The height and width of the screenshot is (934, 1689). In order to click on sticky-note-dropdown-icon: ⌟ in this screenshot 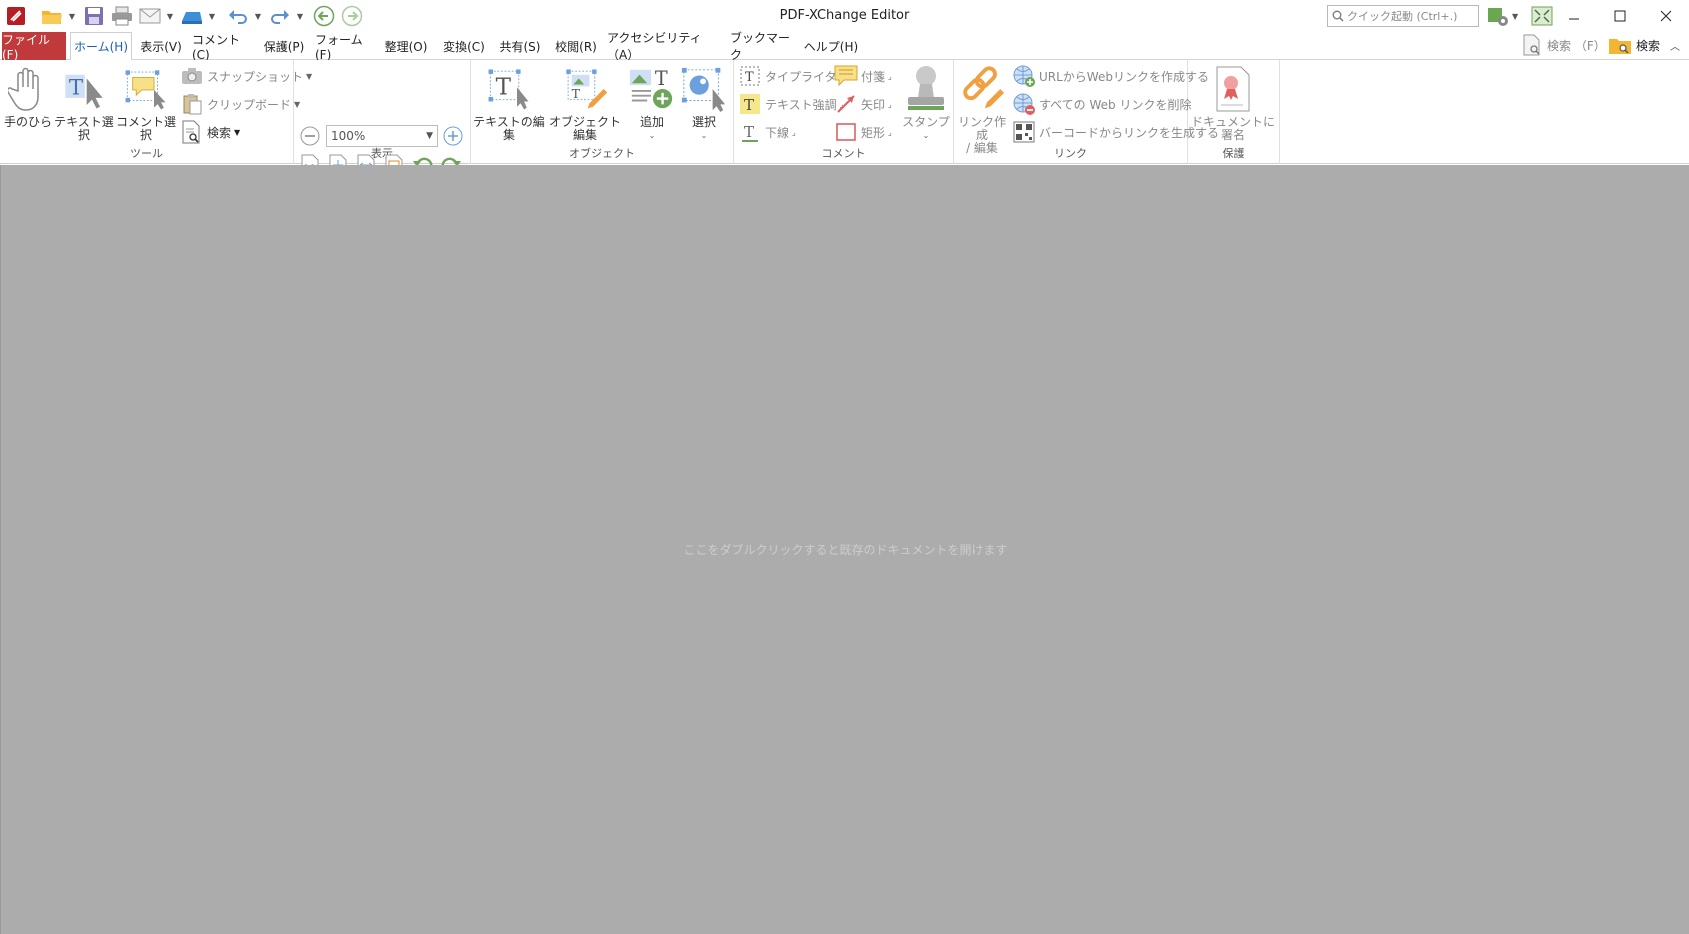, I will do `click(890, 76)`.